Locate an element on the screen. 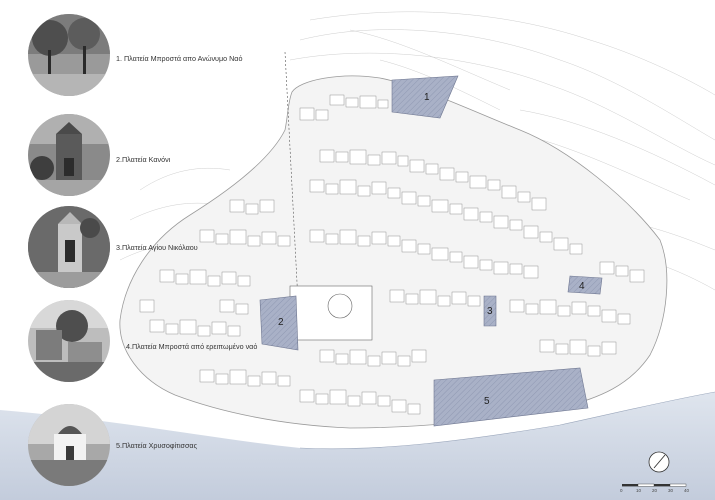  square-number-1: 1 is located at coordinates (427, 97).